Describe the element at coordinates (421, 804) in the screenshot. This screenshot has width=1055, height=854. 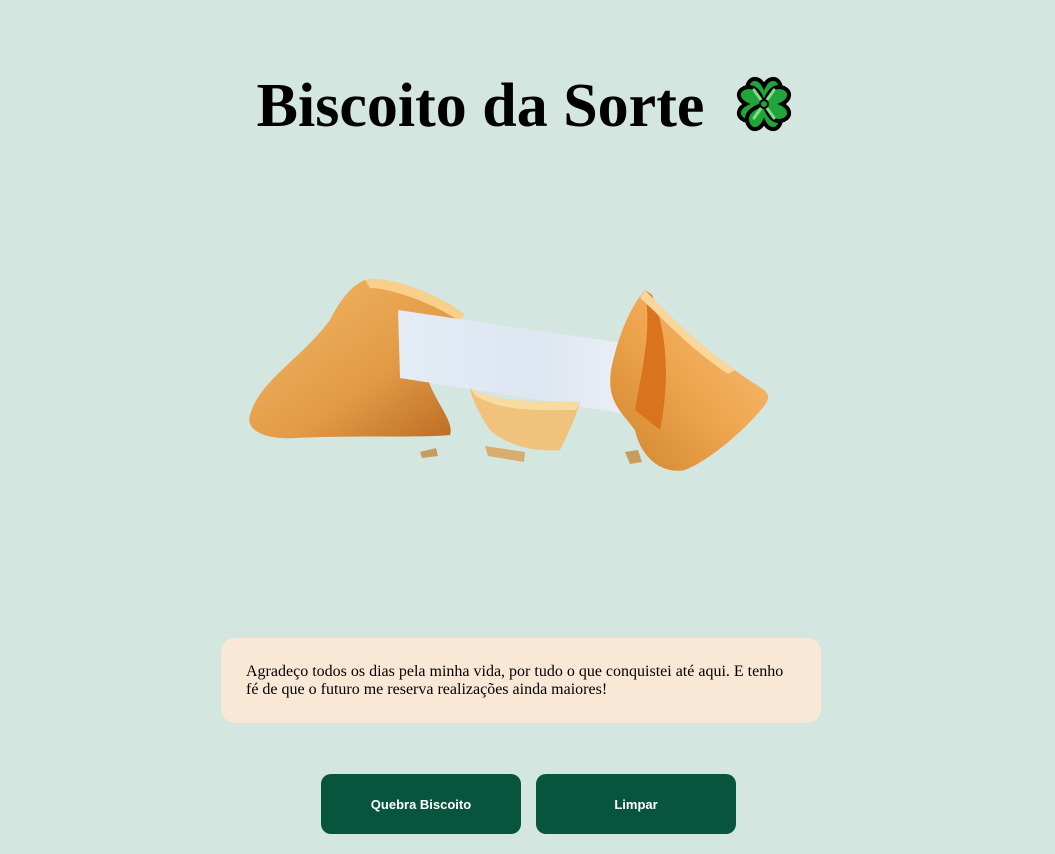
I see `break-cookie-button: Quebra Biscoito` at that location.